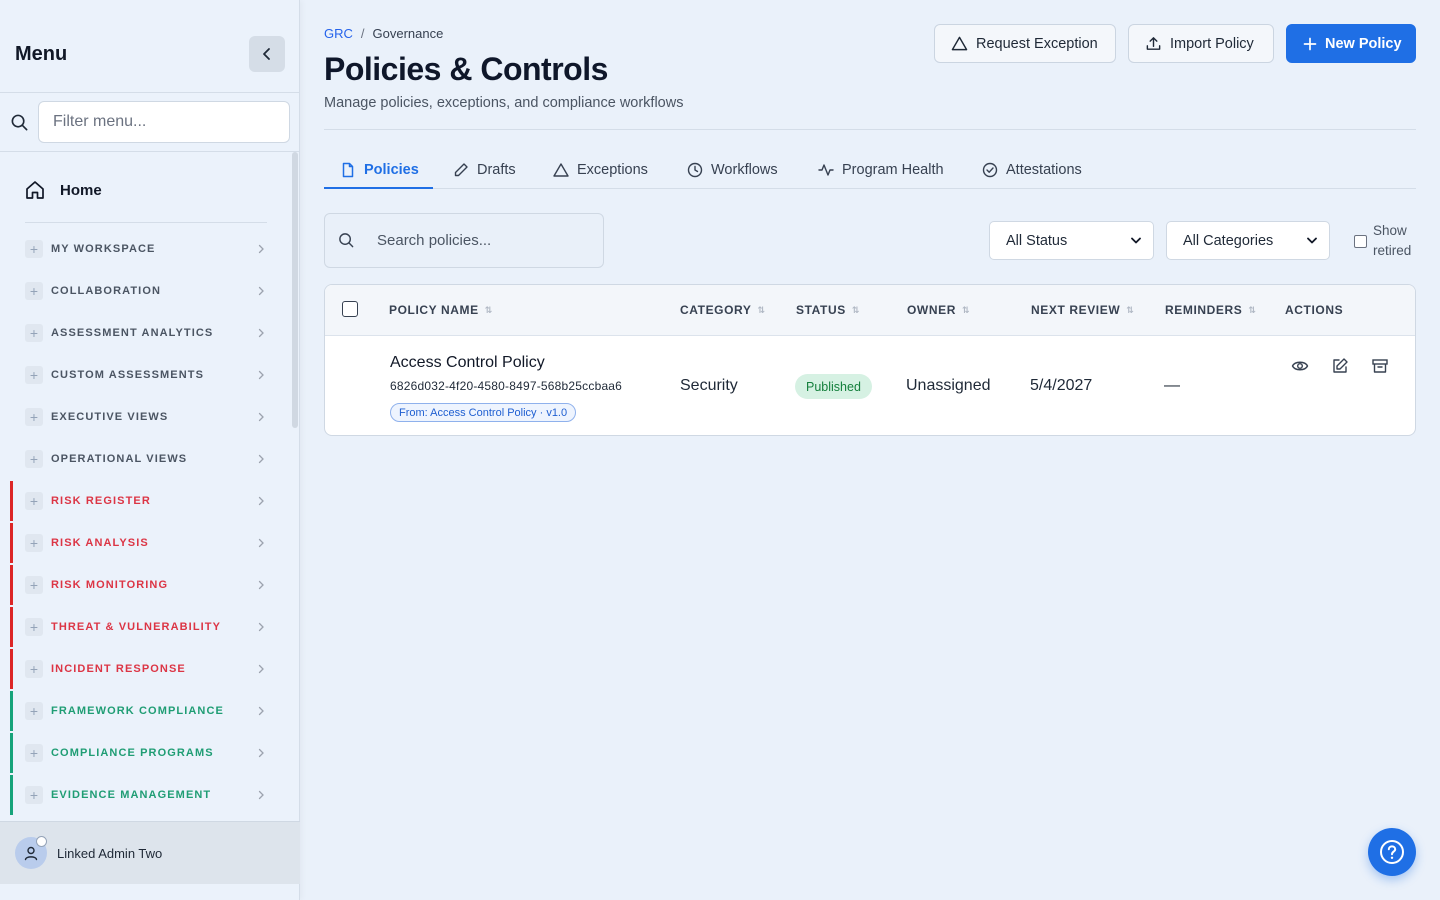  I want to click on import-policy-label: Import Policy, so click(1212, 43).